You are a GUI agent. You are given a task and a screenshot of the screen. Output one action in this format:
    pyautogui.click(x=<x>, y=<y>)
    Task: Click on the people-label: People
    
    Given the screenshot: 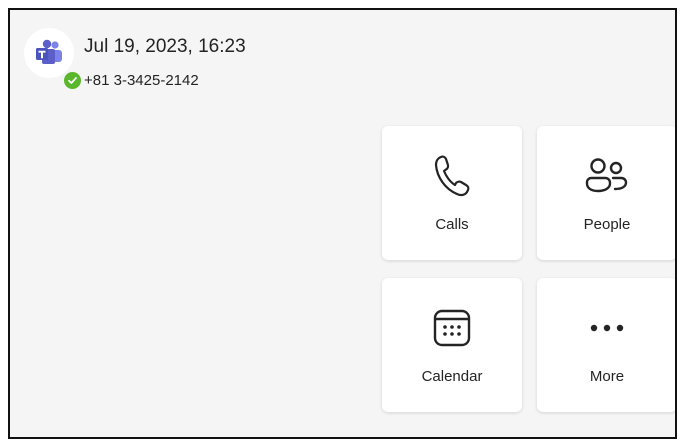 What is the action you would take?
    pyautogui.click(x=607, y=224)
    